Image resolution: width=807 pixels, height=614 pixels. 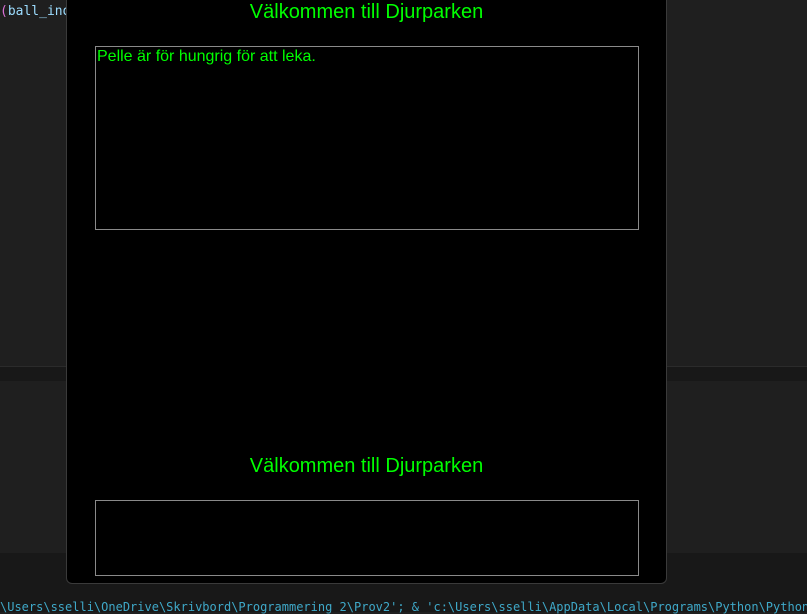 I want to click on output-text: Pelle är för hungrig för att leka., so click(x=206, y=56).